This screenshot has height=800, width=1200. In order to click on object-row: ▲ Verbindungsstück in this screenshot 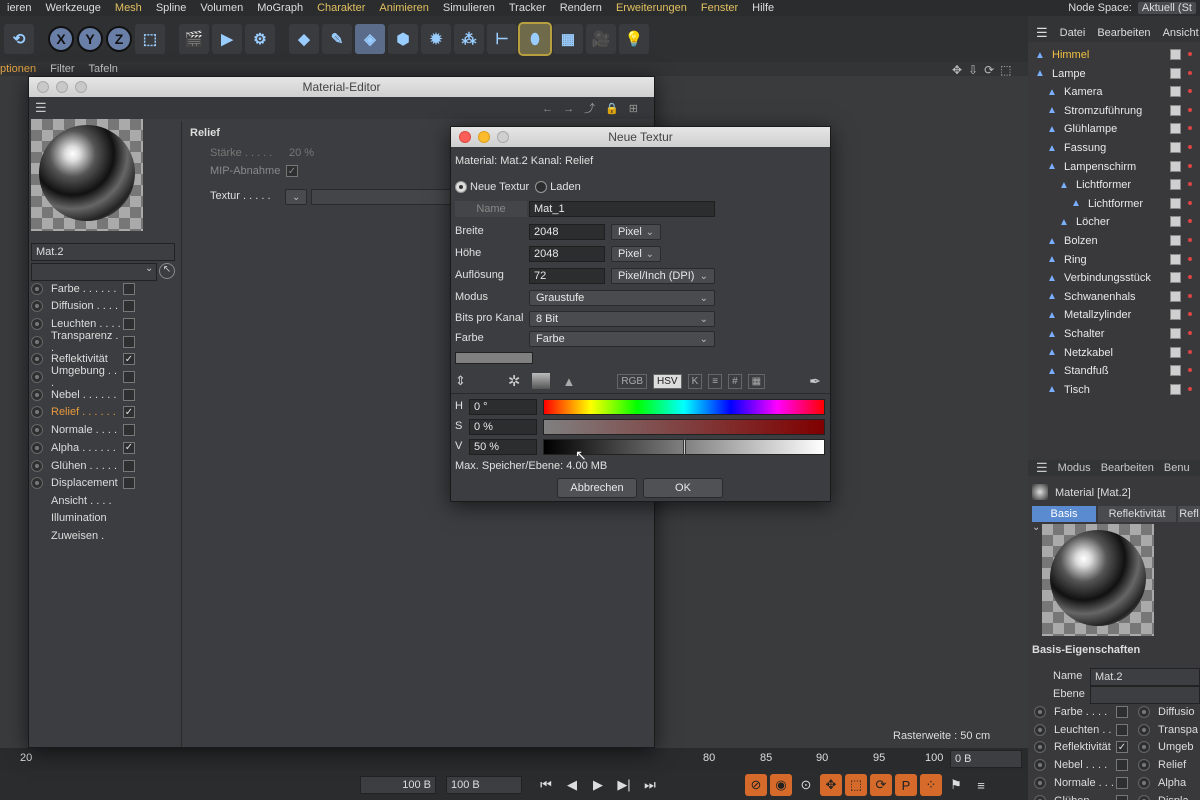, I will do `click(1097, 278)`.